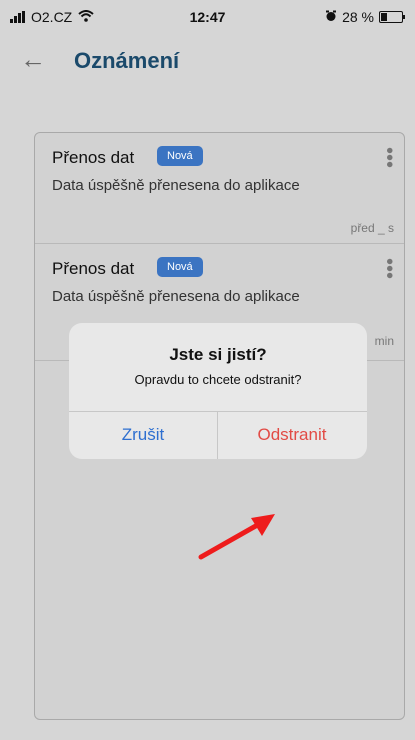 This screenshot has width=415, height=740. I want to click on dialog-title: Jste si jistí?, so click(218, 354).